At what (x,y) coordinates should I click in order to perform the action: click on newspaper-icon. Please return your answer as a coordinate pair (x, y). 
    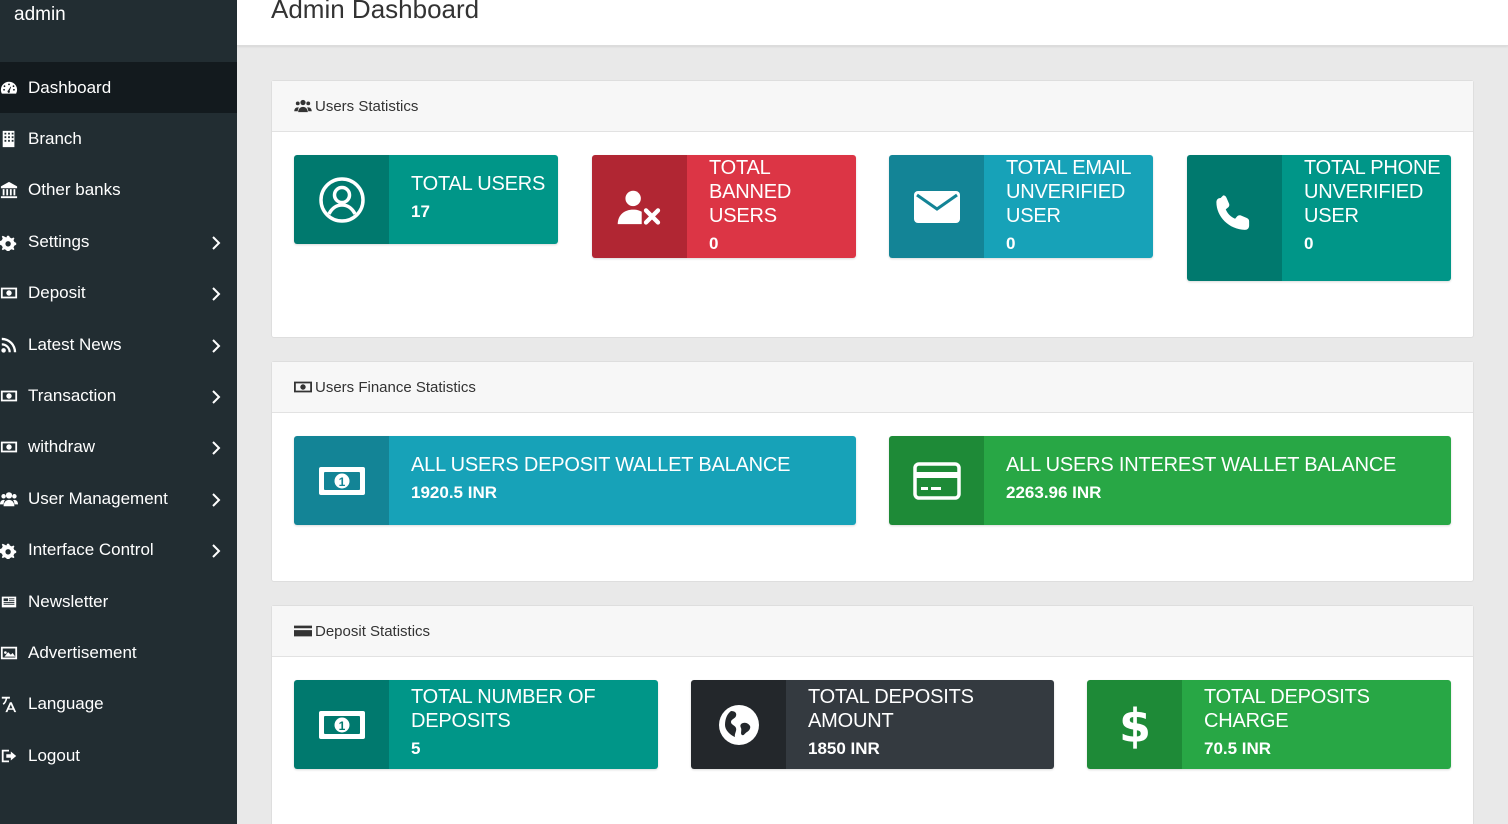
    Looking at the image, I should click on (14, 602).